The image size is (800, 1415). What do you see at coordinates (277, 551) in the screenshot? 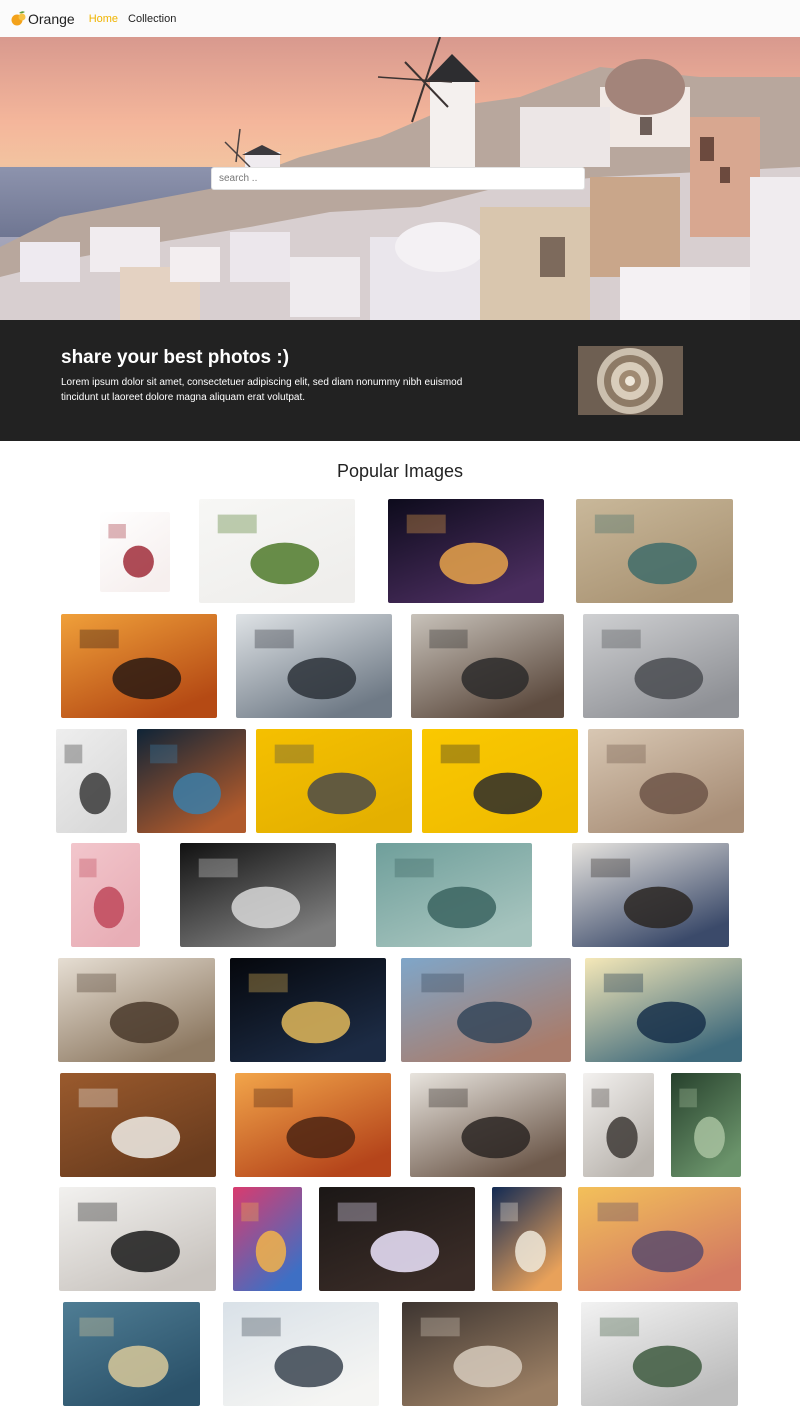
I see `cactus-image` at bounding box center [277, 551].